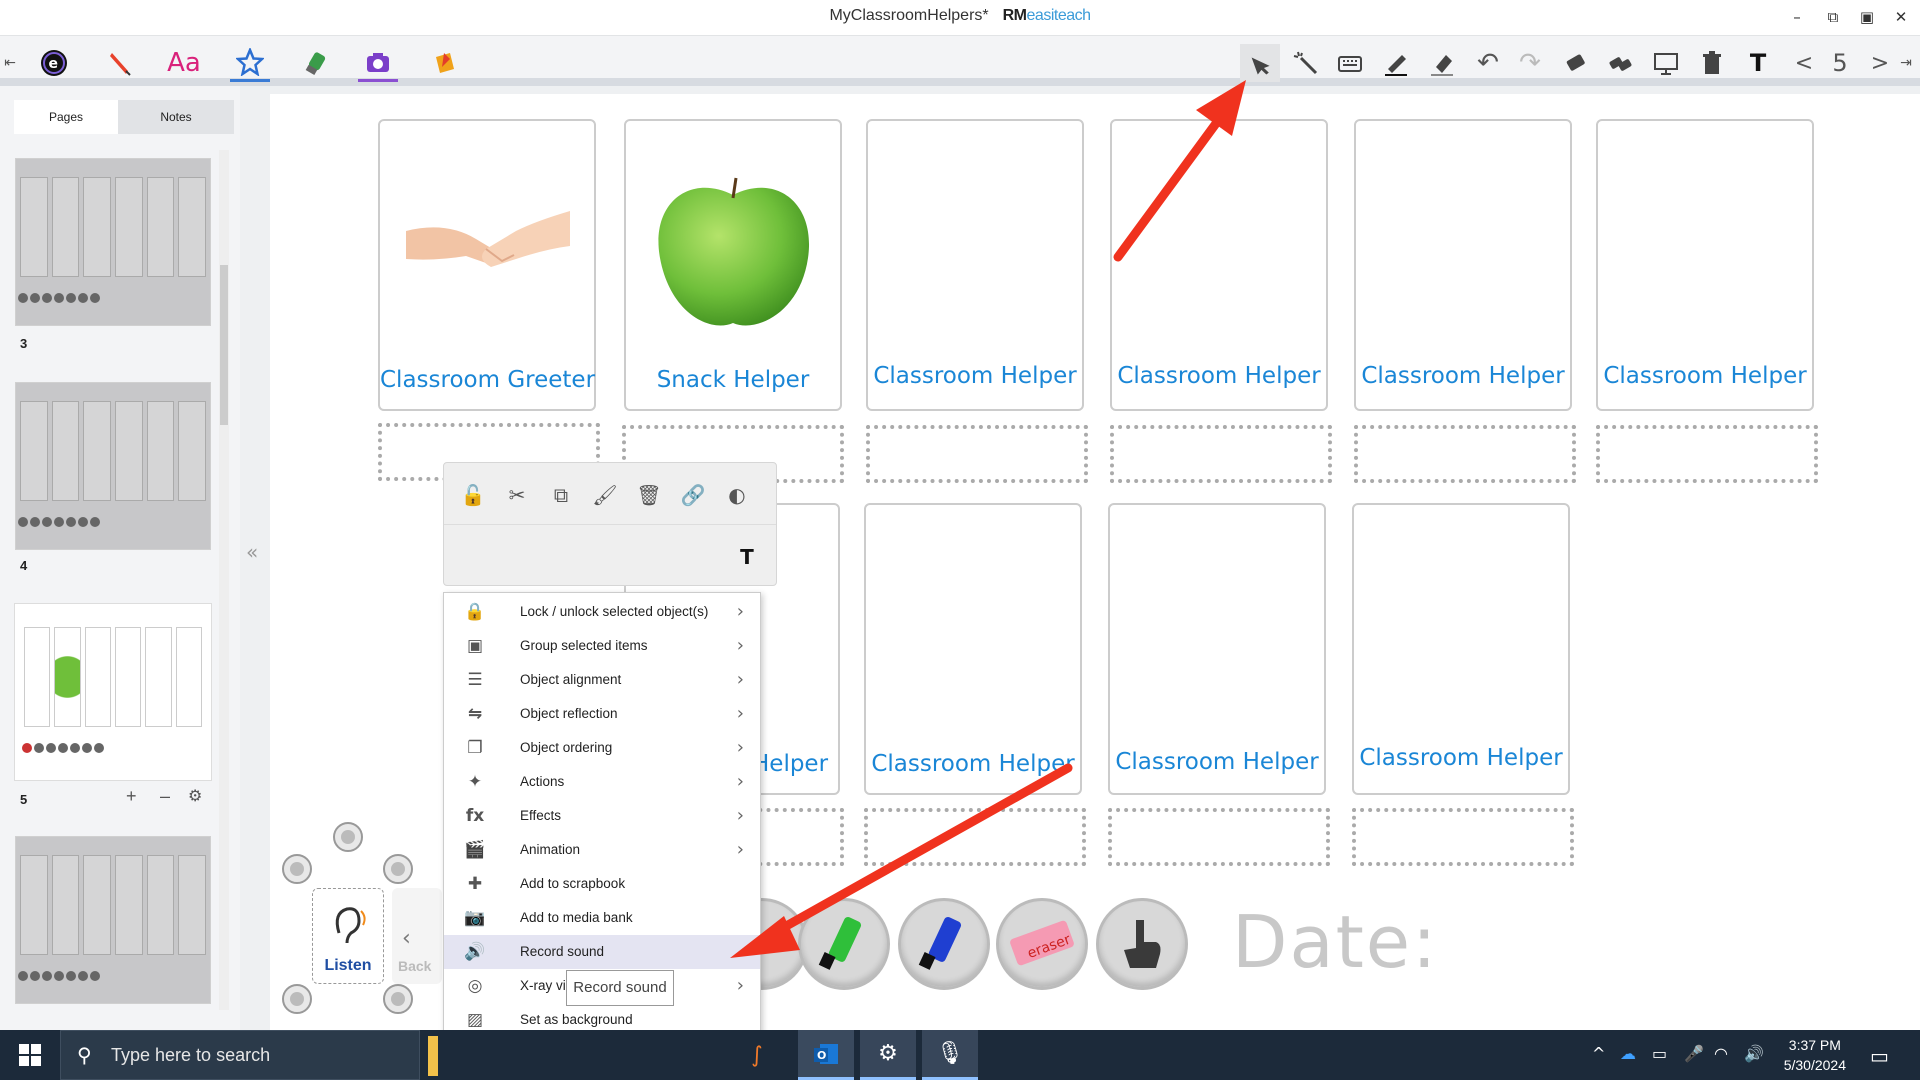  What do you see at coordinates (1488, 63) in the screenshot?
I see `undo-icon: ↶` at bounding box center [1488, 63].